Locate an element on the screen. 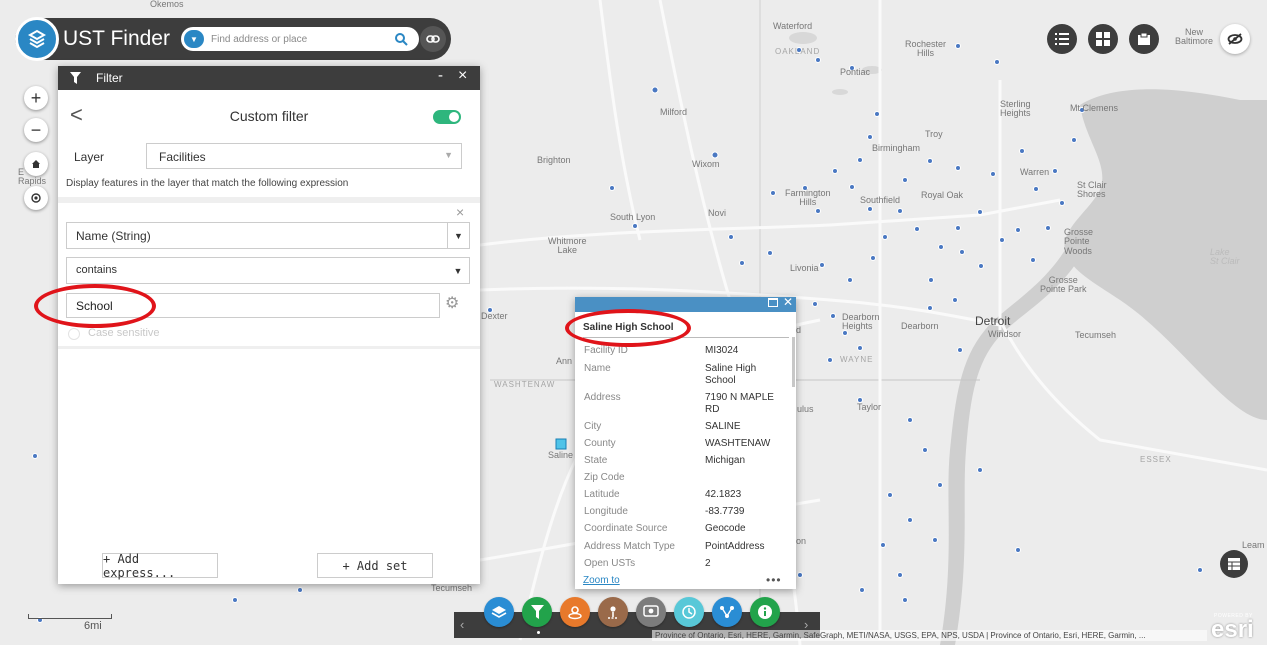 This screenshot has width=1267, height=645. layers-icon is located at coordinates (499, 612).